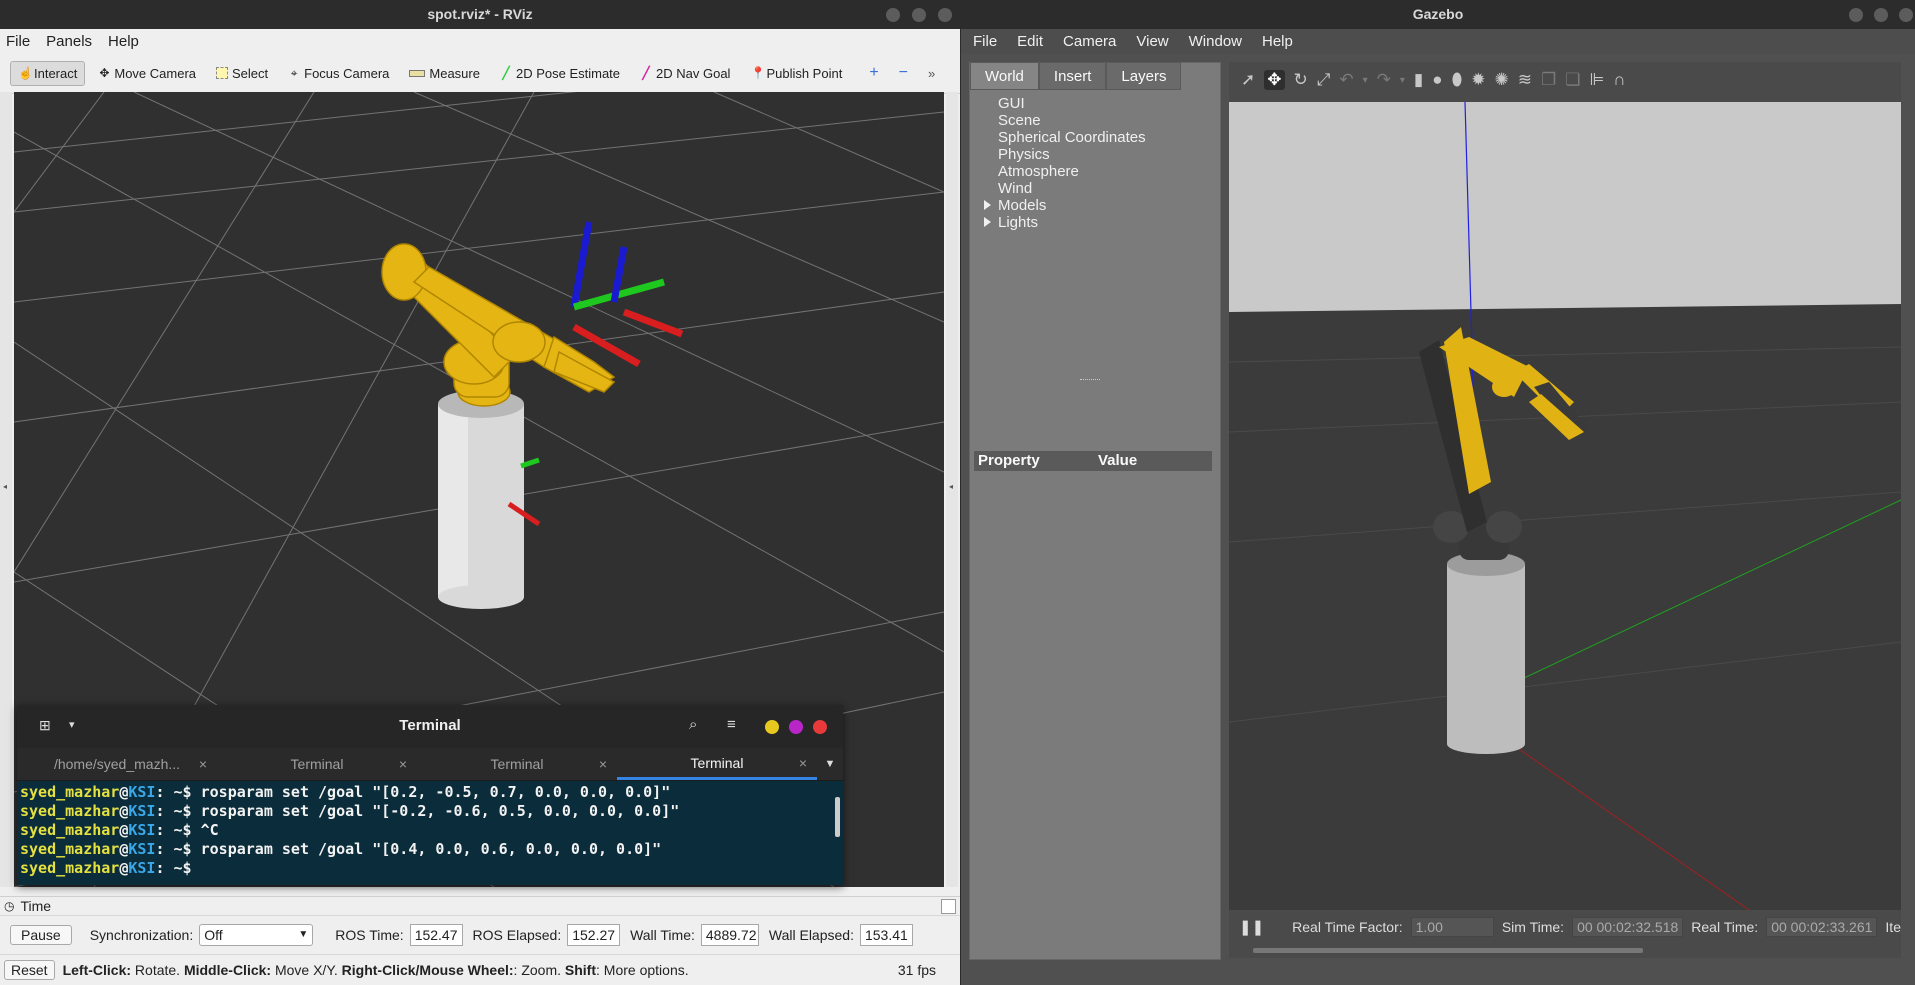 The width and height of the screenshot is (1915, 985). I want to click on hamburger-menu-icon: ≡, so click(731, 724).